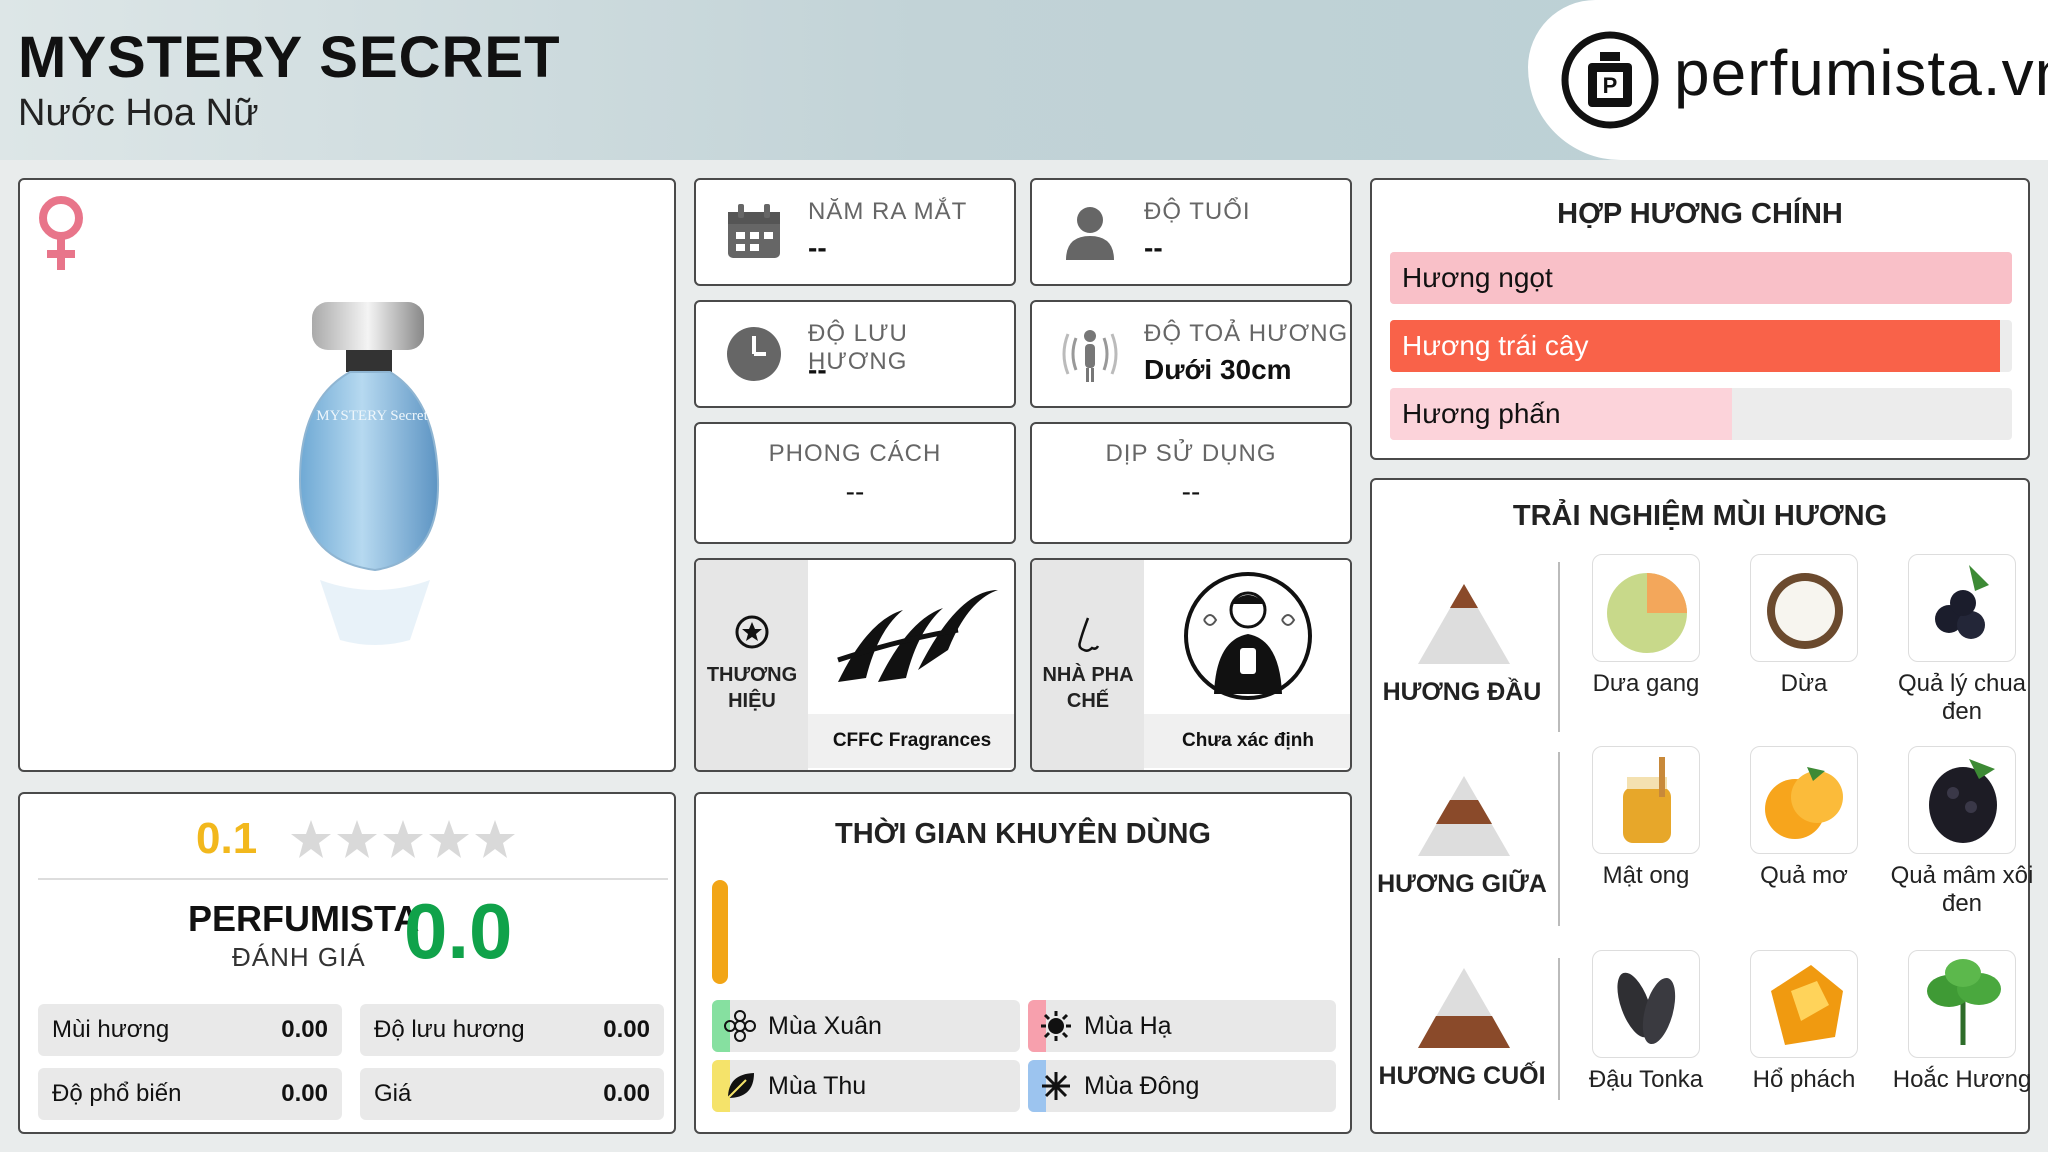  I want to click on launch-year-label: NĂM RA MẮT, so click(888, 211).